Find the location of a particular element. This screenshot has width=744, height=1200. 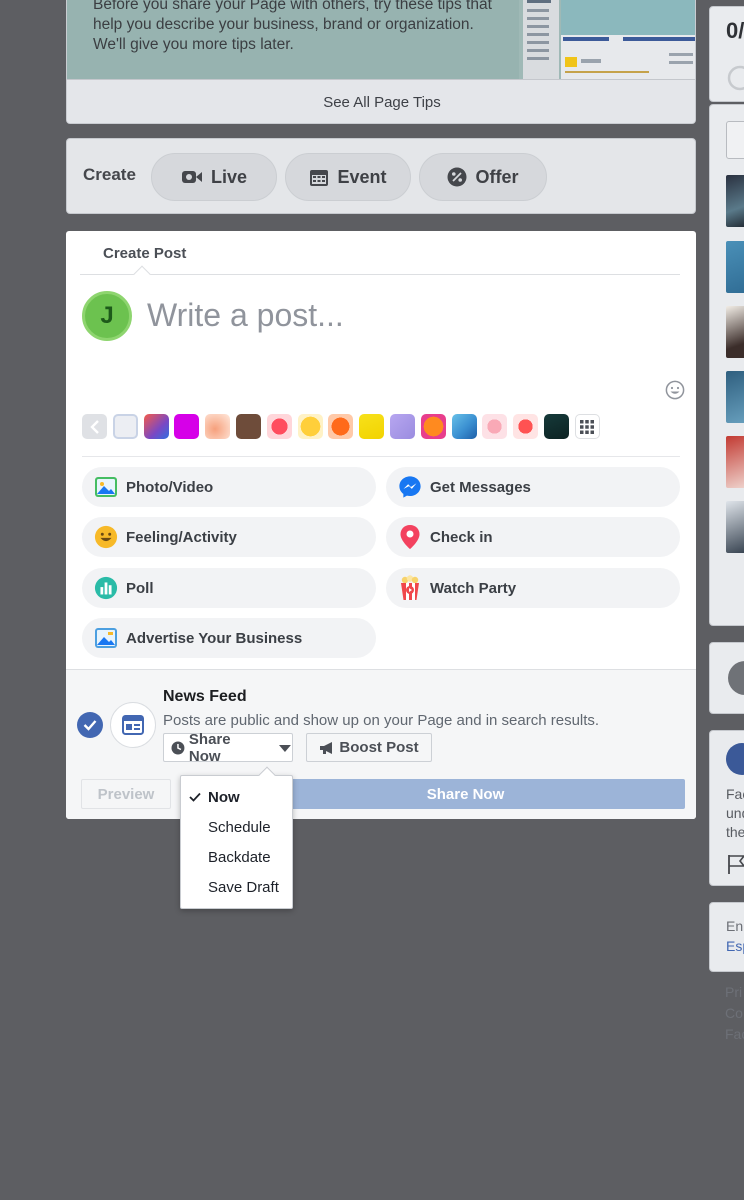

get-messages-button: Get Messages is located at coordinates (533, 487).